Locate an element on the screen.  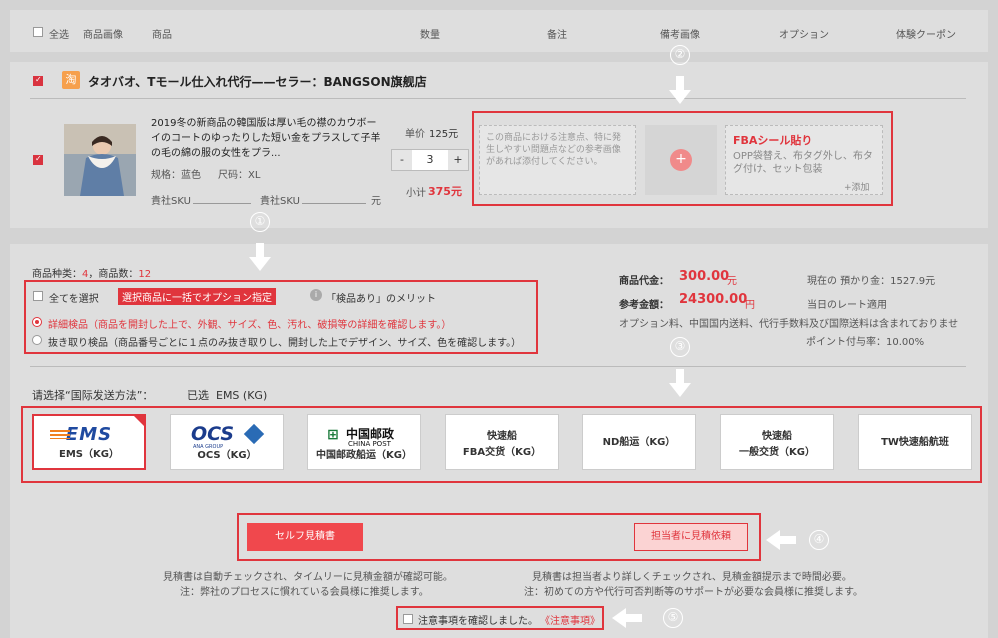
fast-fba-line1: 快速船 is located at coordinates (502, 436).